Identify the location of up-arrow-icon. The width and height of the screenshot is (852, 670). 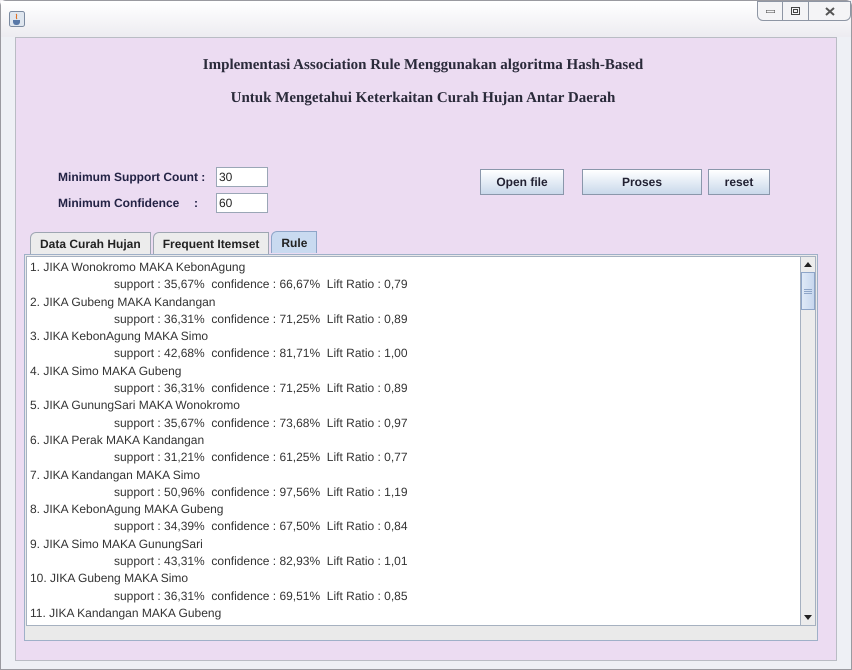
(808, 264).